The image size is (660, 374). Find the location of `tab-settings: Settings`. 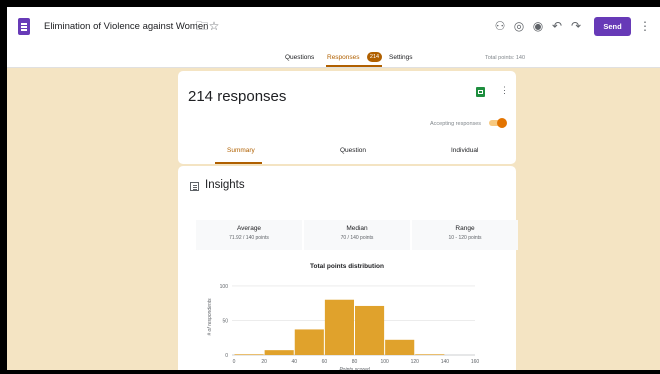

tab-settings: Settings is located at coordinates (401, 57).